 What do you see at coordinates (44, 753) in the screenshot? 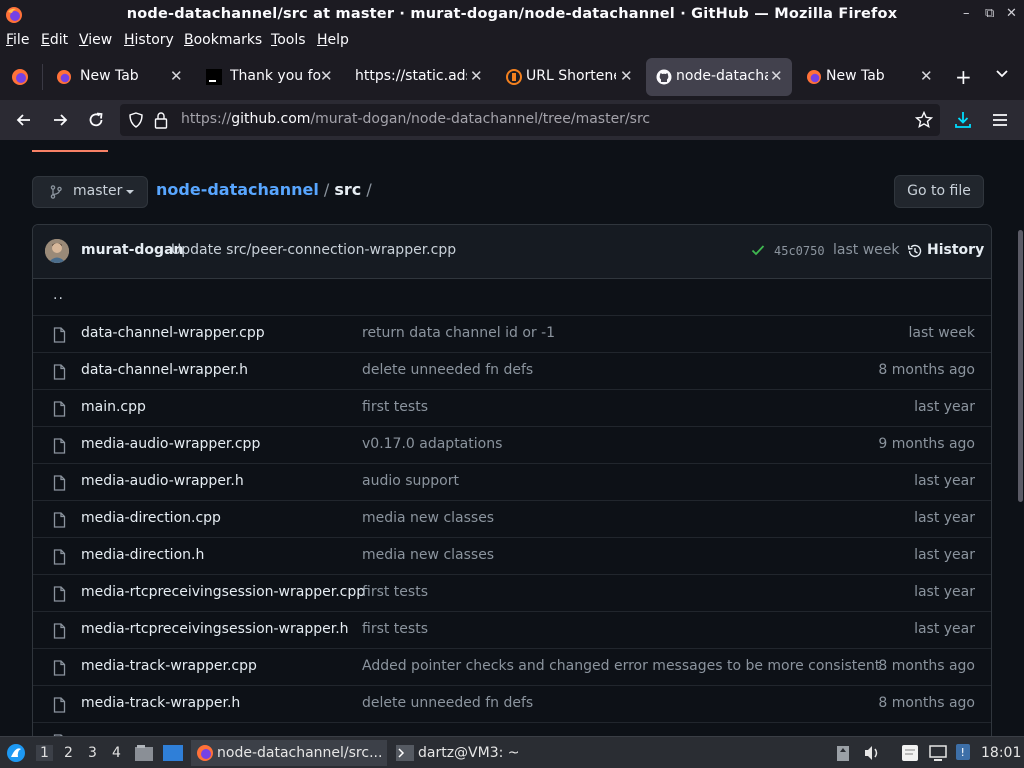
I see `workspace-1: 1` at bounding box center [44, 753].